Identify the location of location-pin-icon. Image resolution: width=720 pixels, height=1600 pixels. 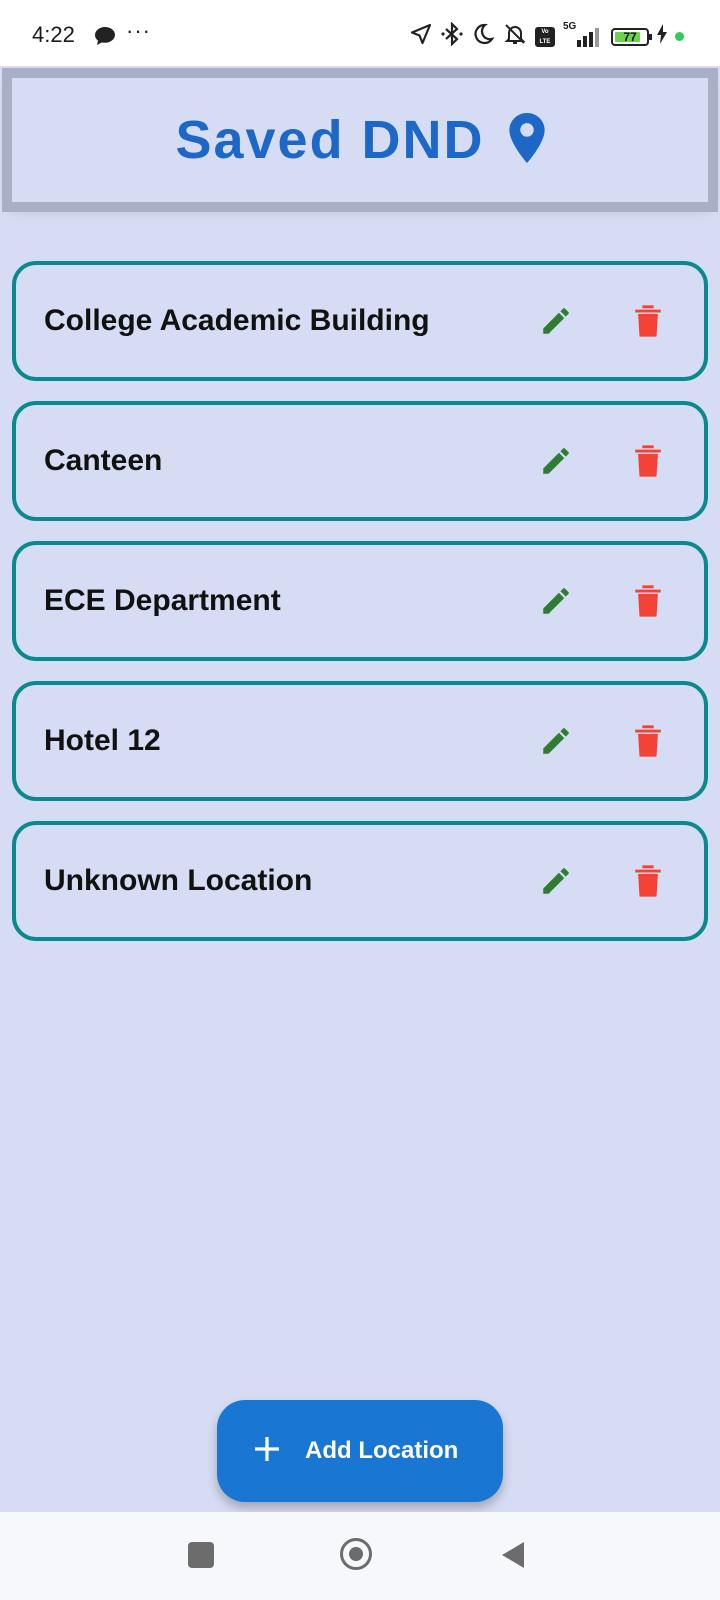
(526, 140).